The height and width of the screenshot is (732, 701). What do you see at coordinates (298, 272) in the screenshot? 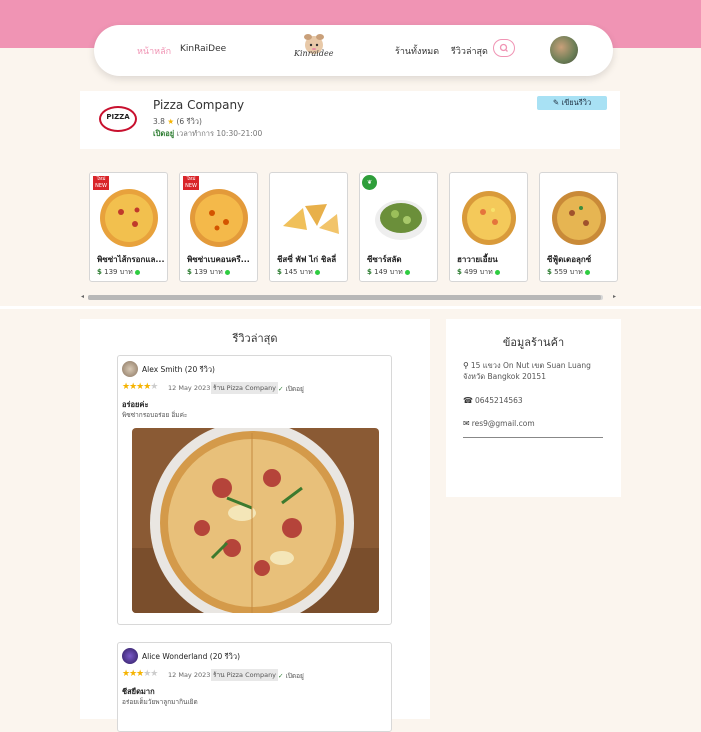
I see `menu-price: $ 145 บาท` at bounding box center [298, 272].